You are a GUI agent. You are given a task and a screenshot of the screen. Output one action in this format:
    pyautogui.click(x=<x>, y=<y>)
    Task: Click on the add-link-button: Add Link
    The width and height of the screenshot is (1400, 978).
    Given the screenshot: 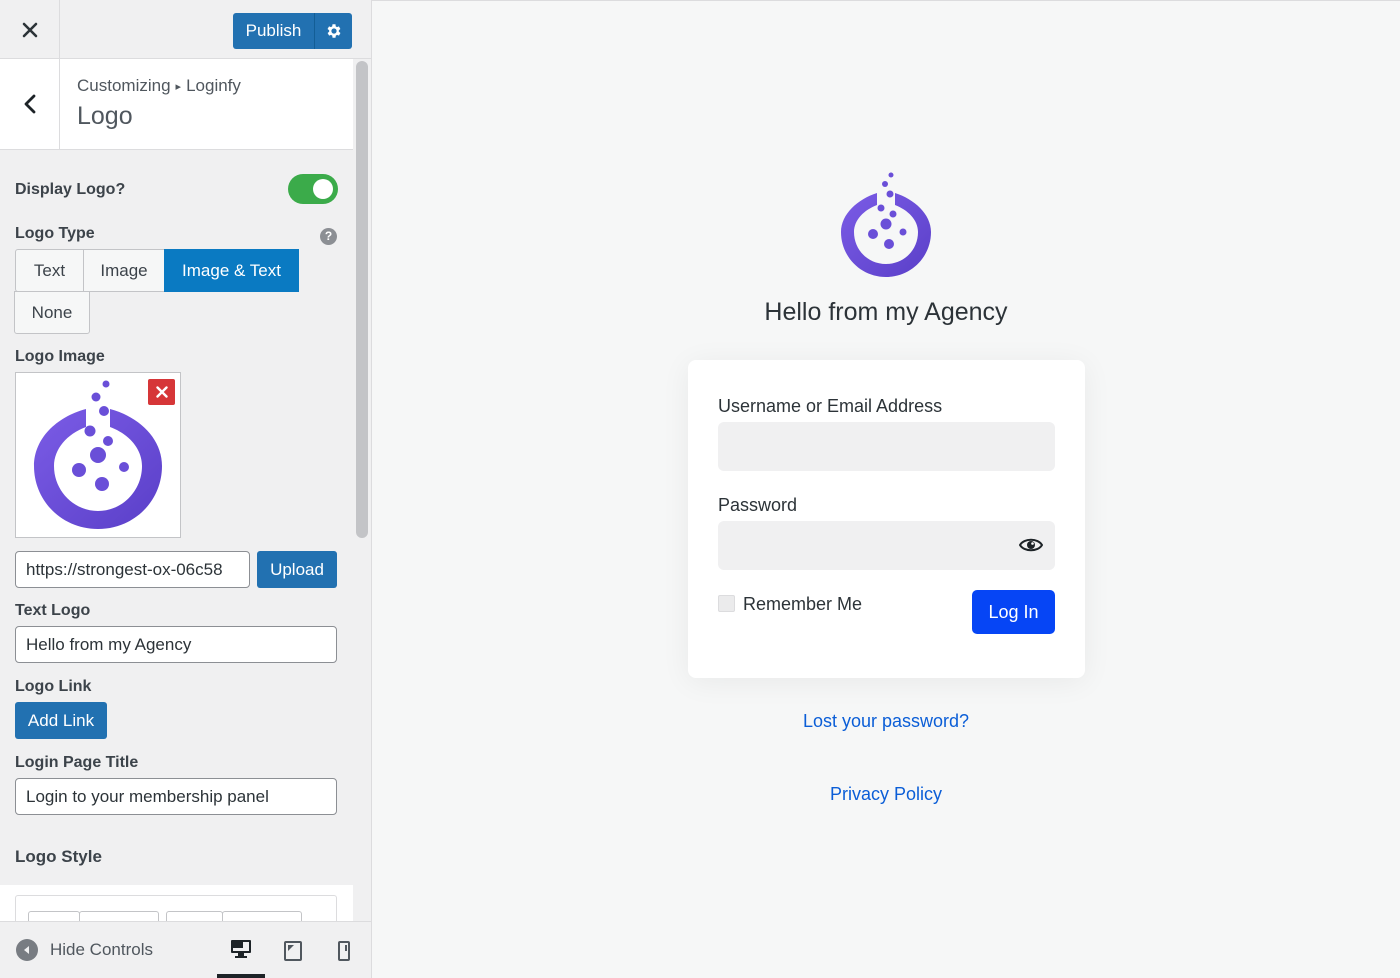 What is the action you would take?
    pyautogui.click(x=61, y=720)
    